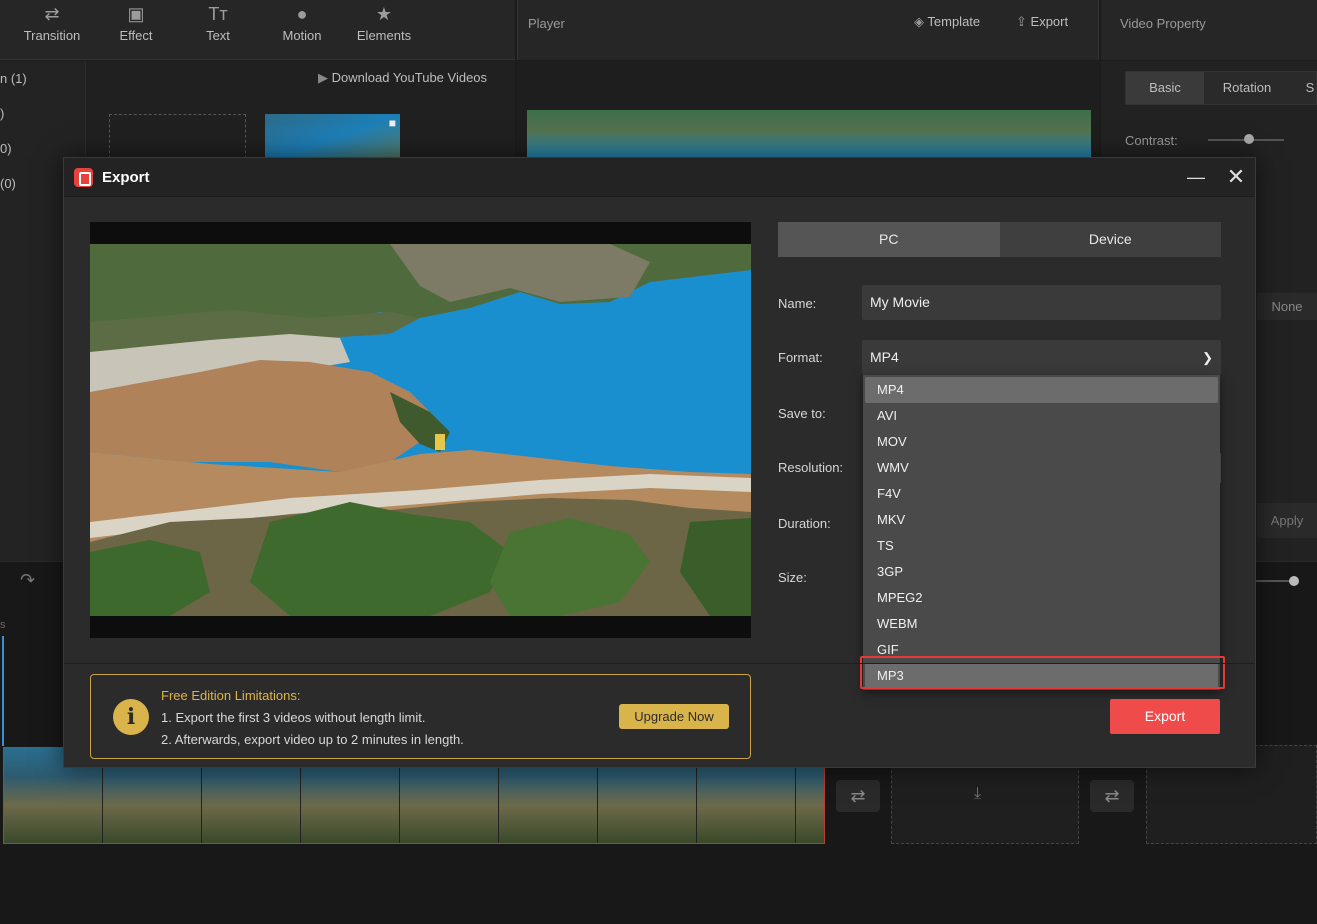  I want to click on none-option: None, so click(1287, 306).